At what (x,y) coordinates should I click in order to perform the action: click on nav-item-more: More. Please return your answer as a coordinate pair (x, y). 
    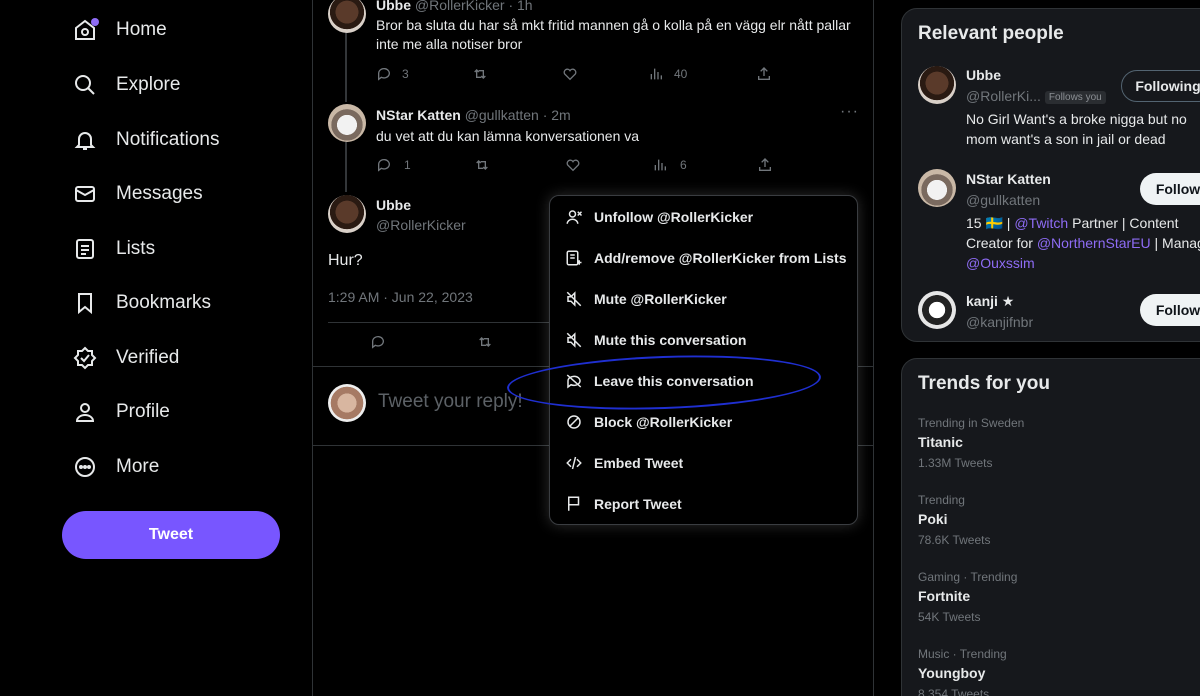
    Looking at the image, I should click on (115, 467).